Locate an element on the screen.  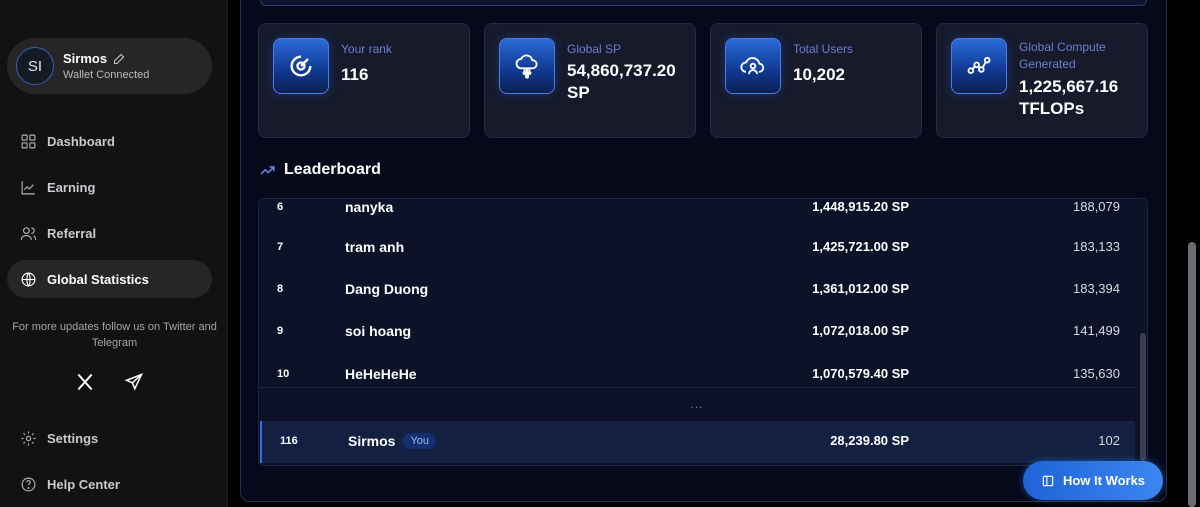
row-points: 1,072,018.00 SP is located at coordinates (860, 330).